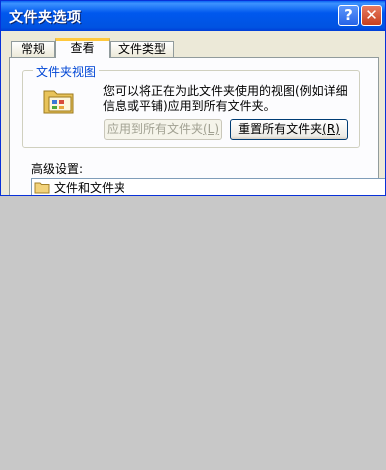 The width and height of the screenshot is (386, 470). Describe the element at coordinates (225, 98) in the screenshot. I see `folder-views-description: 您可以将正在为此文件夹使用的视图(例如详细信息或平铺)应用到所有文件夹。` at that location.